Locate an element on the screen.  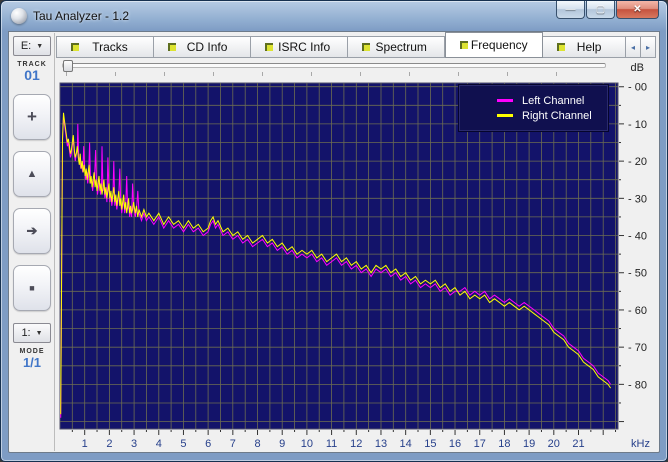
app-icon is located at coordinates (19, 16).